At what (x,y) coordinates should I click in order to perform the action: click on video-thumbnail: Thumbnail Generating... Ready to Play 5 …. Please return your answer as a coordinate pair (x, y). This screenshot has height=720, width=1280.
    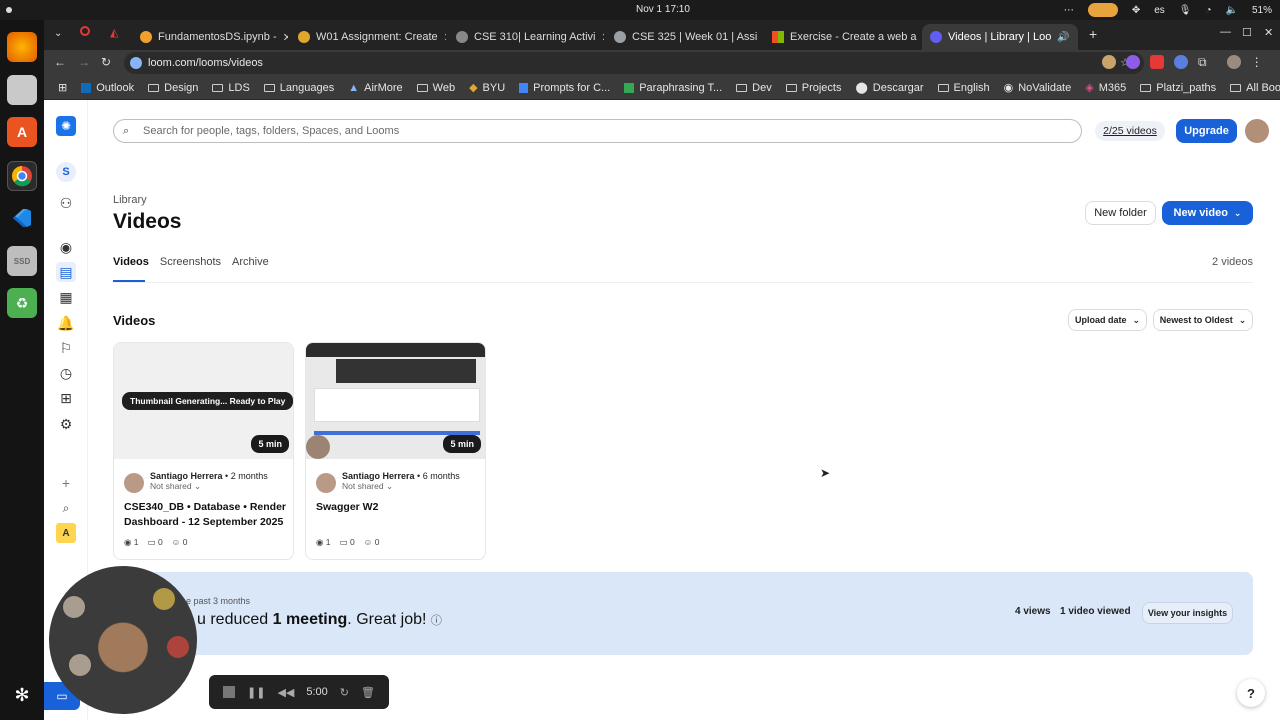
    Looking at the image, I should click on (203, 401).